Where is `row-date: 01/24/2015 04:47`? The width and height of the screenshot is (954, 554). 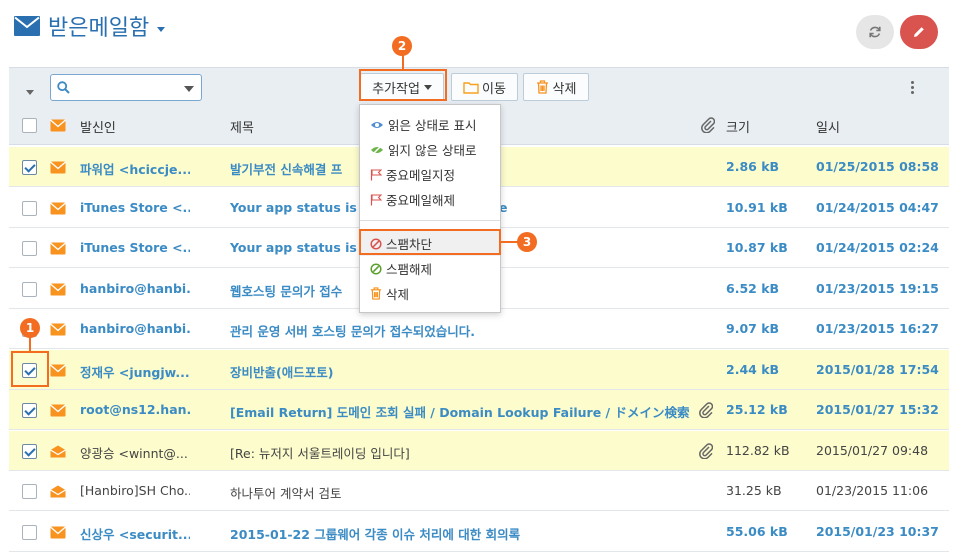
row-date: 01/24/2015 04:47 is located at coordinates (877, 207).